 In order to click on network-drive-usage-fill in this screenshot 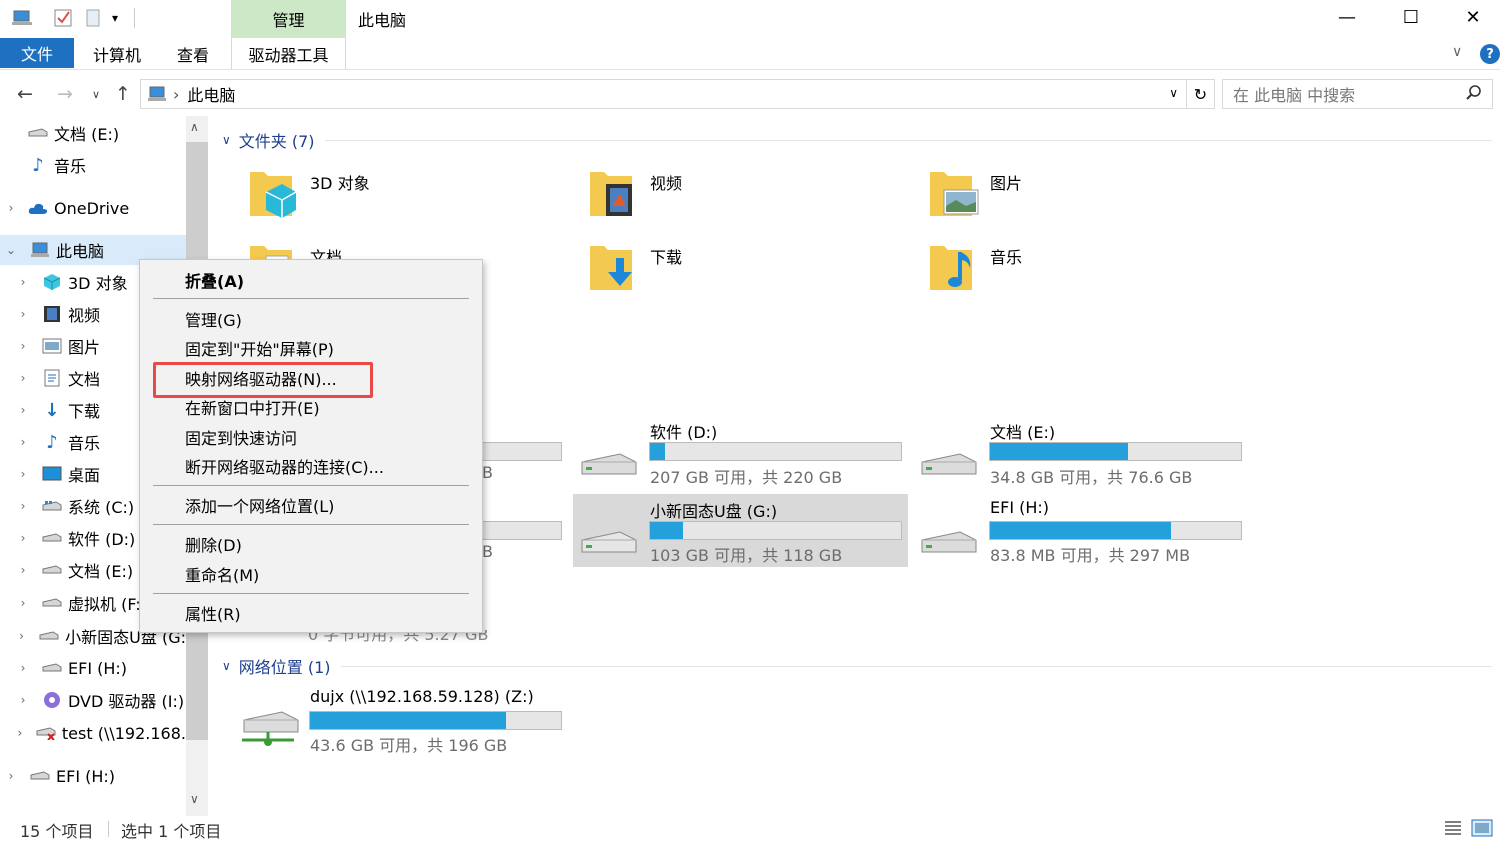, I will do `click(408, 720)`.